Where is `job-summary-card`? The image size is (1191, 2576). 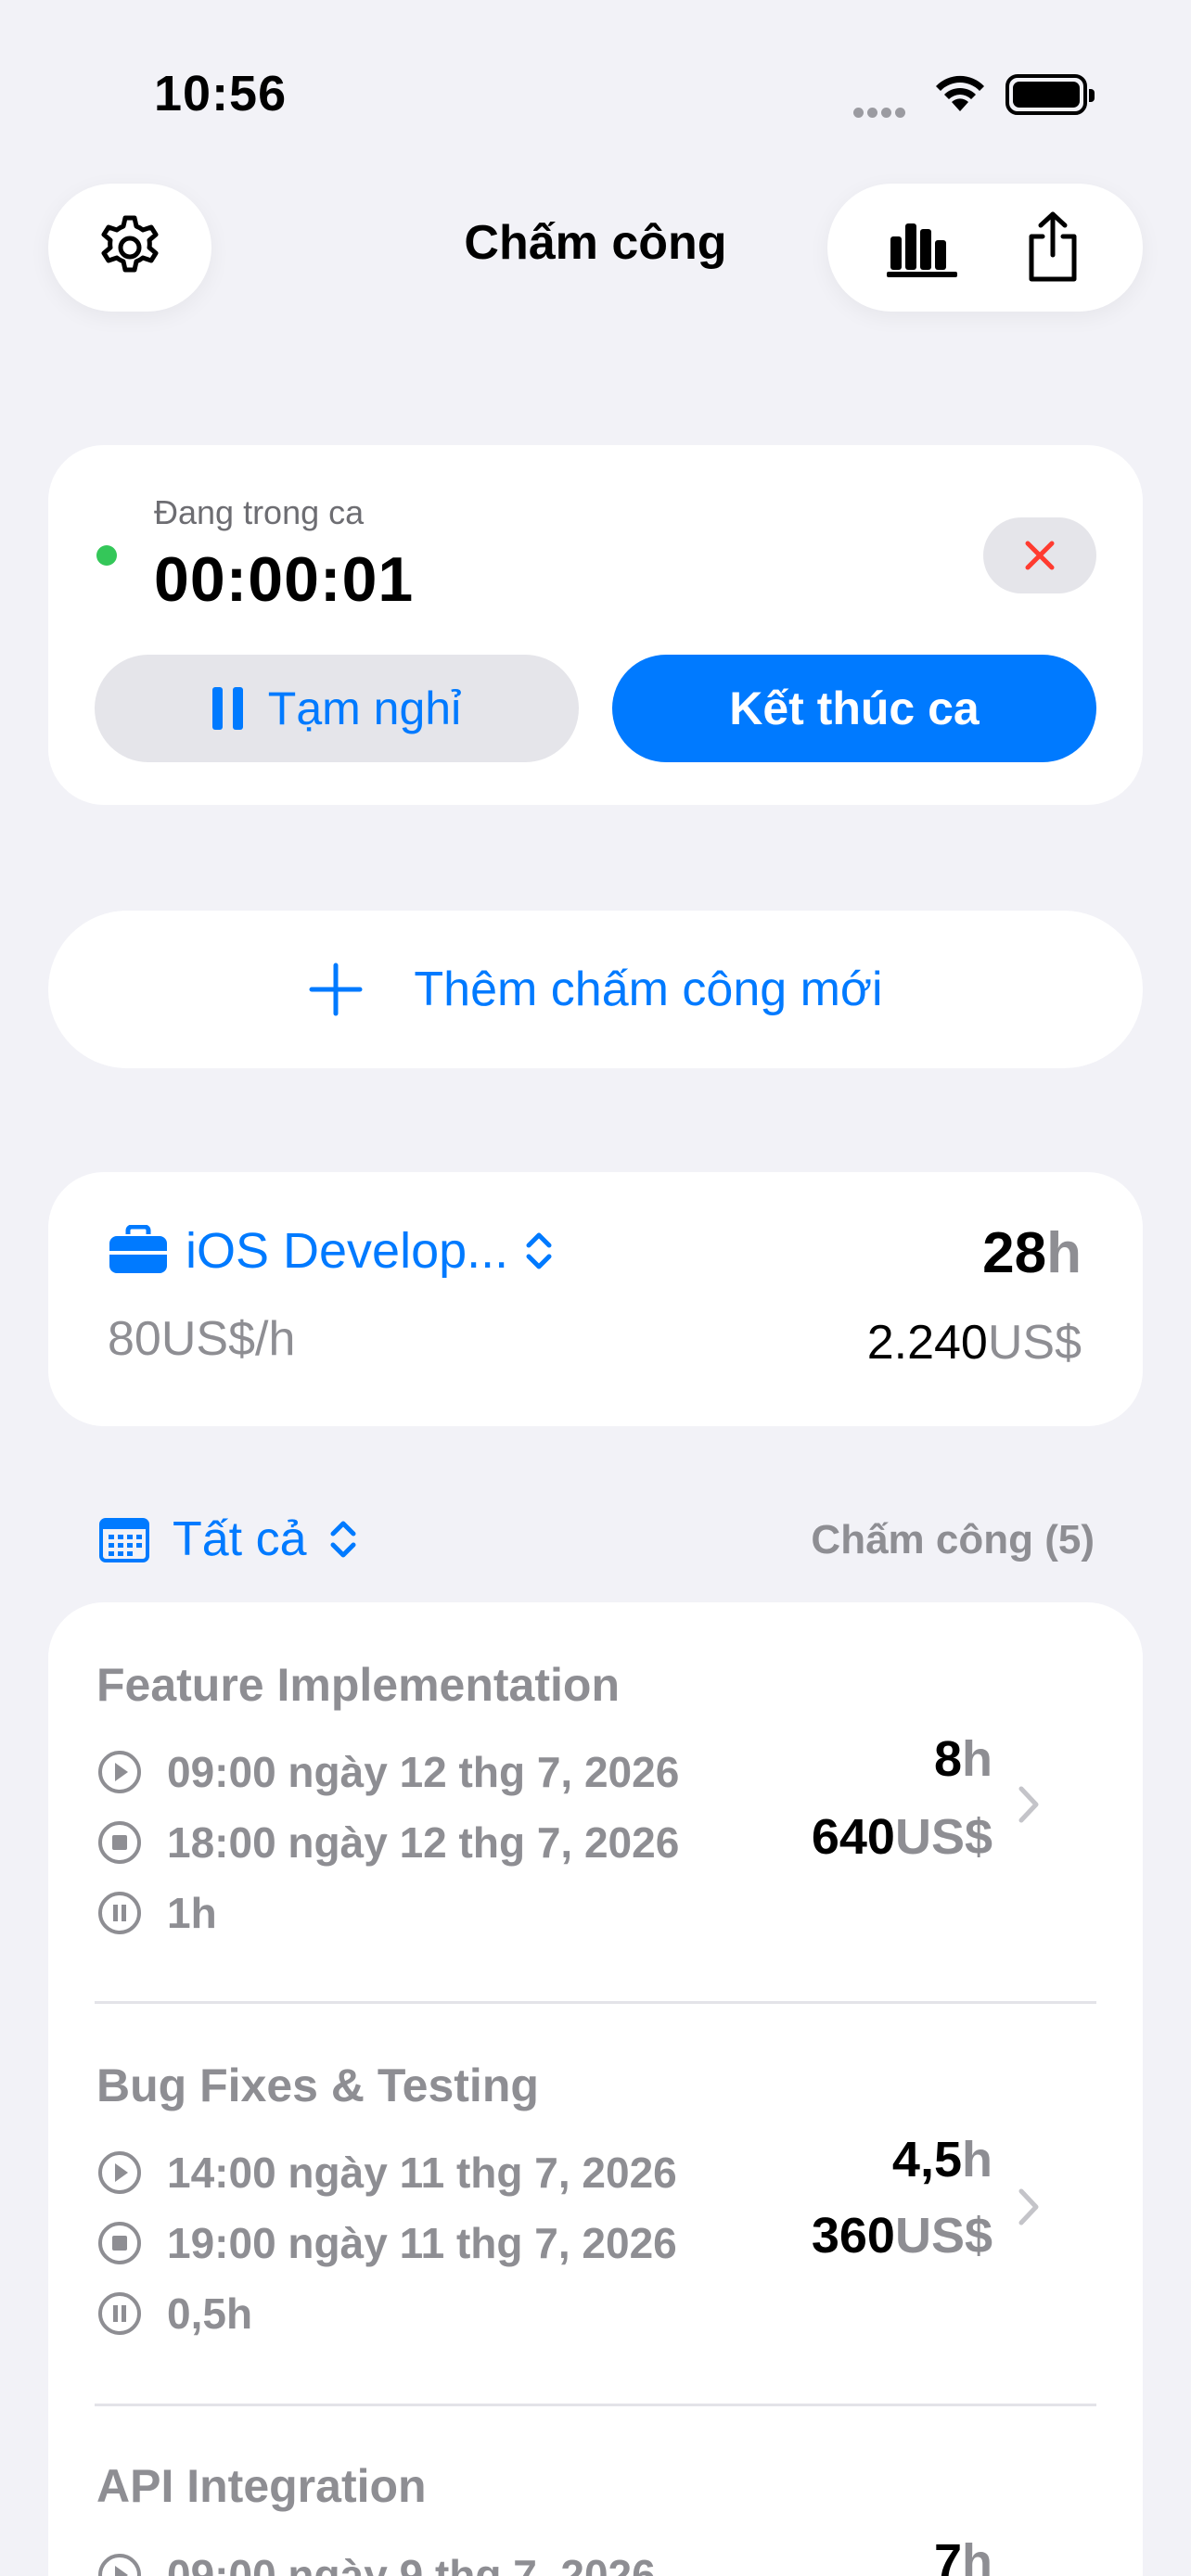
job-summary-card is located at coordinates (595, 1299).